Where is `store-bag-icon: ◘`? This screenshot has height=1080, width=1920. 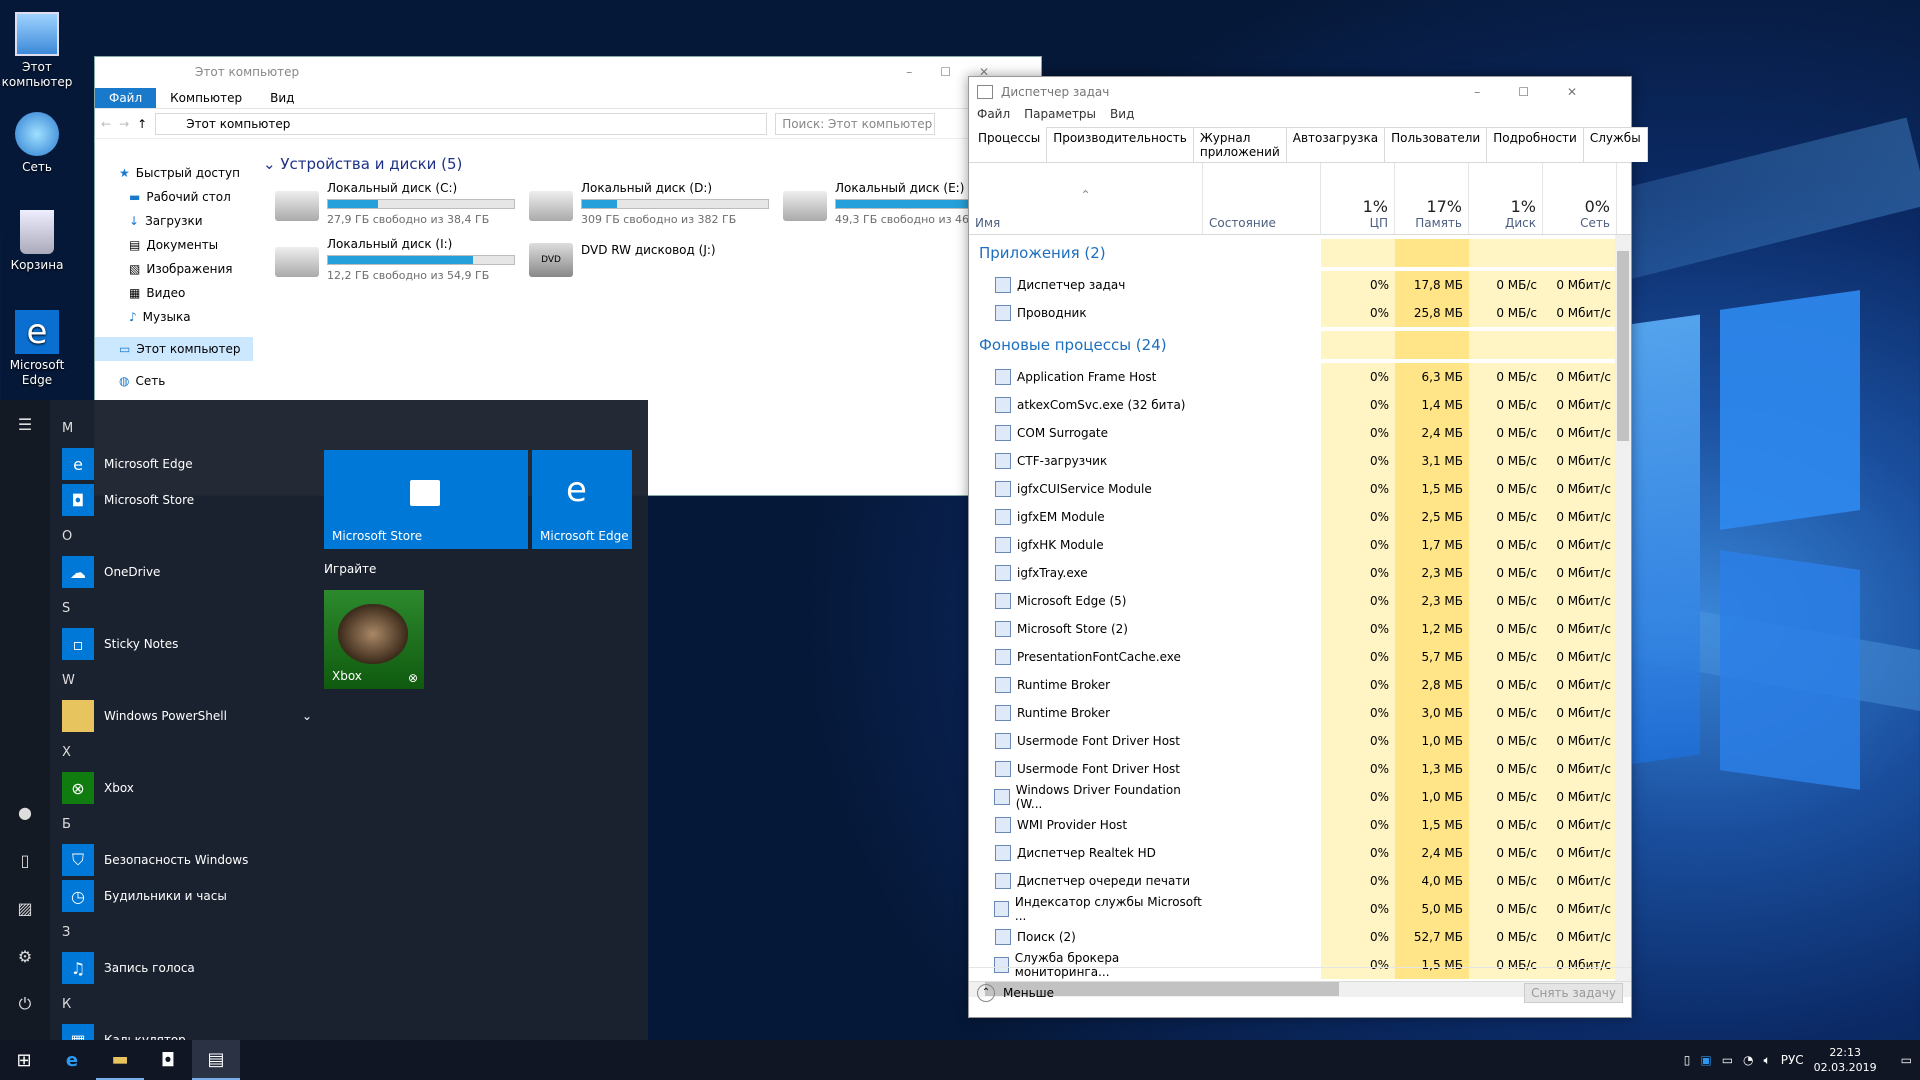 store-bag-icon: ◘ is located at coordinates (168, 1060).